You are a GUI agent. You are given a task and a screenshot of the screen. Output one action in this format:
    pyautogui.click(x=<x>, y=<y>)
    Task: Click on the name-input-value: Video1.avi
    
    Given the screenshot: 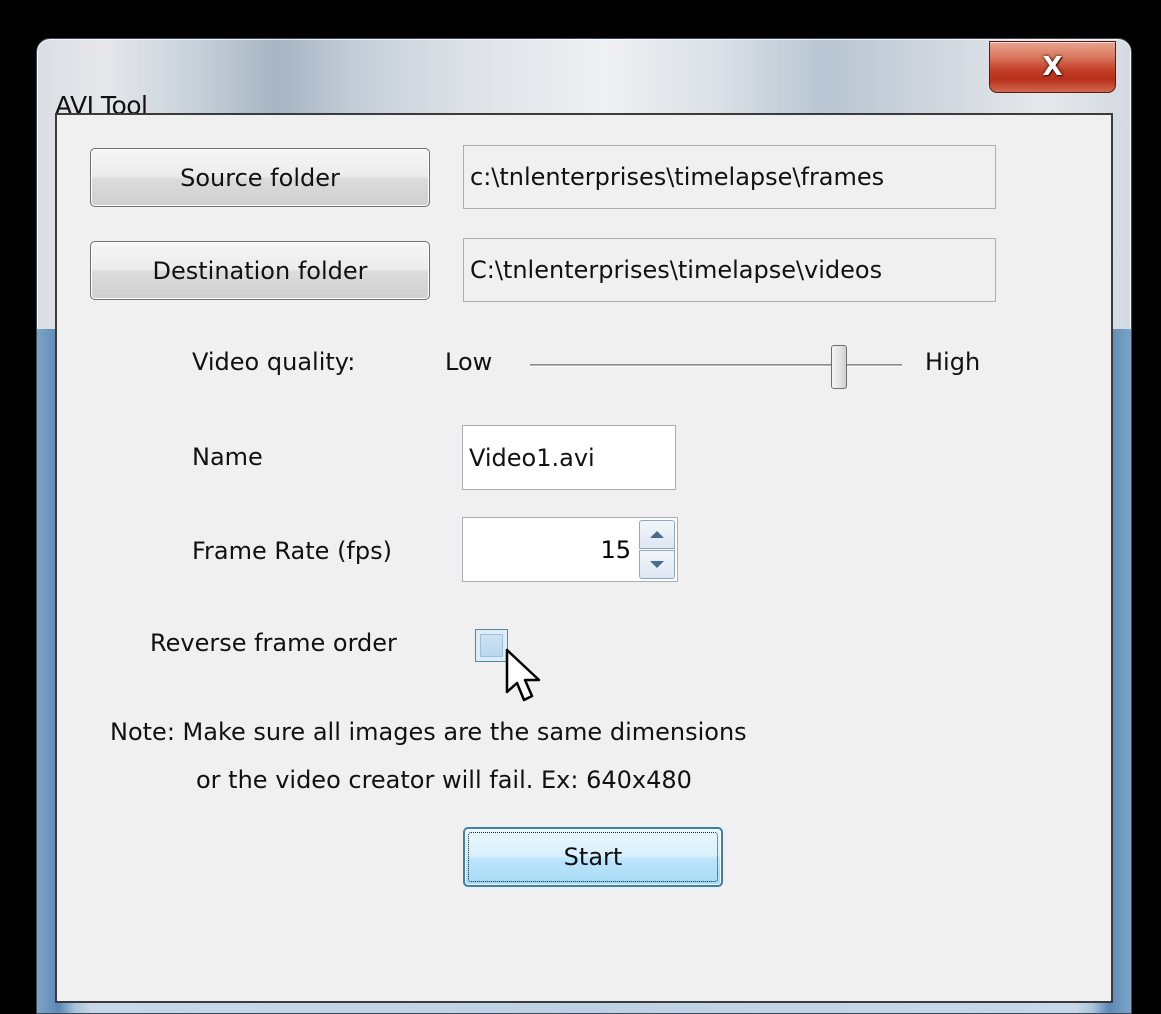 What is the action you would take?
    pyautogui.click(x=532, y=457)
    